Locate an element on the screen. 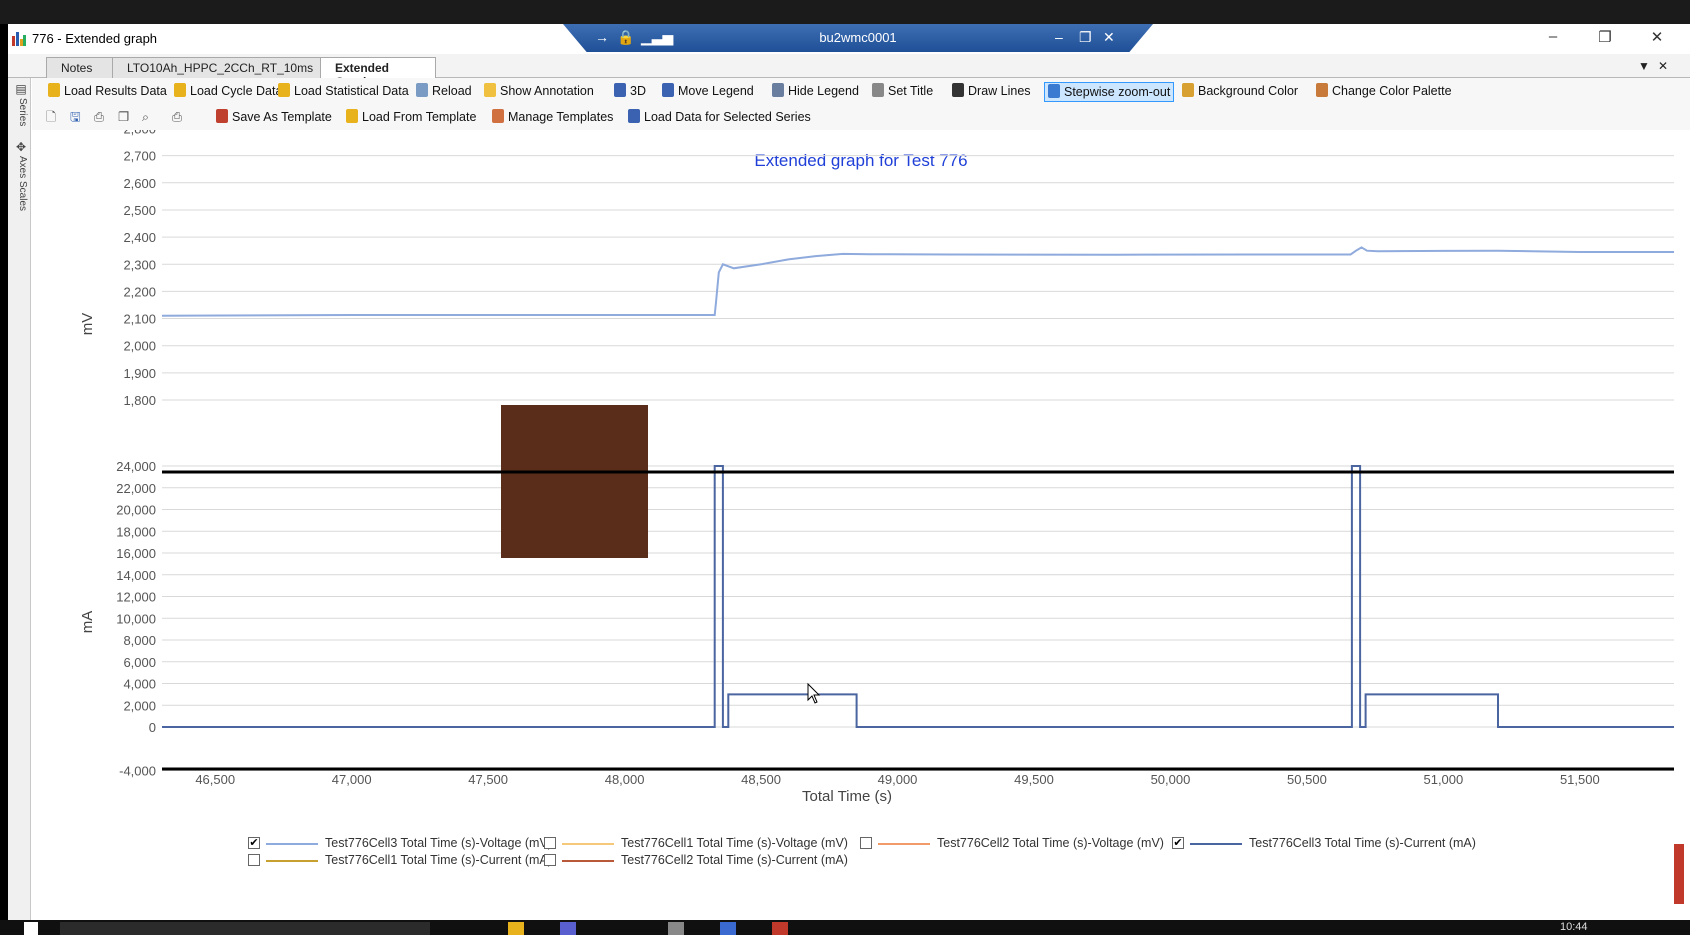 The width and height of the screenshot is (1690, 935). remote-connection-bar: → 🔒 ▁▃▅ bu2wmc0001 – ❐ ✕ is located at coordinates (858, 38).